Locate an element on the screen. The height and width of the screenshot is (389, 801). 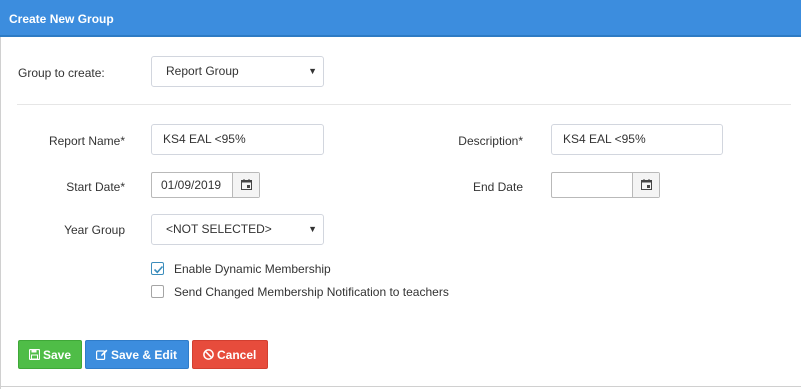
end-date-label: End Date is located at coordinates (497, 187).